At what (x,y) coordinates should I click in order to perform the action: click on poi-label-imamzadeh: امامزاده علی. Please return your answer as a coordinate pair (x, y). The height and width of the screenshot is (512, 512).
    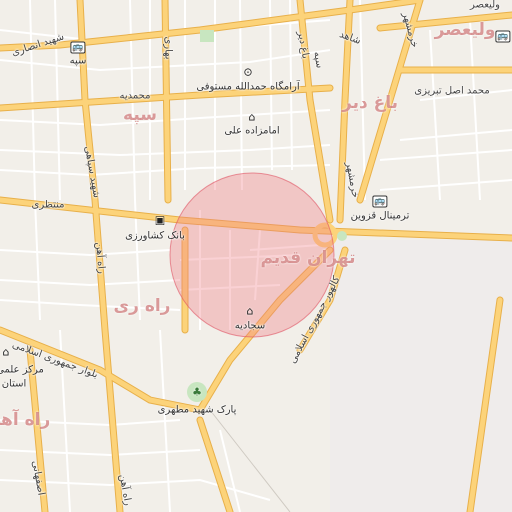
    Looking at the image, I should click on (252, 131).